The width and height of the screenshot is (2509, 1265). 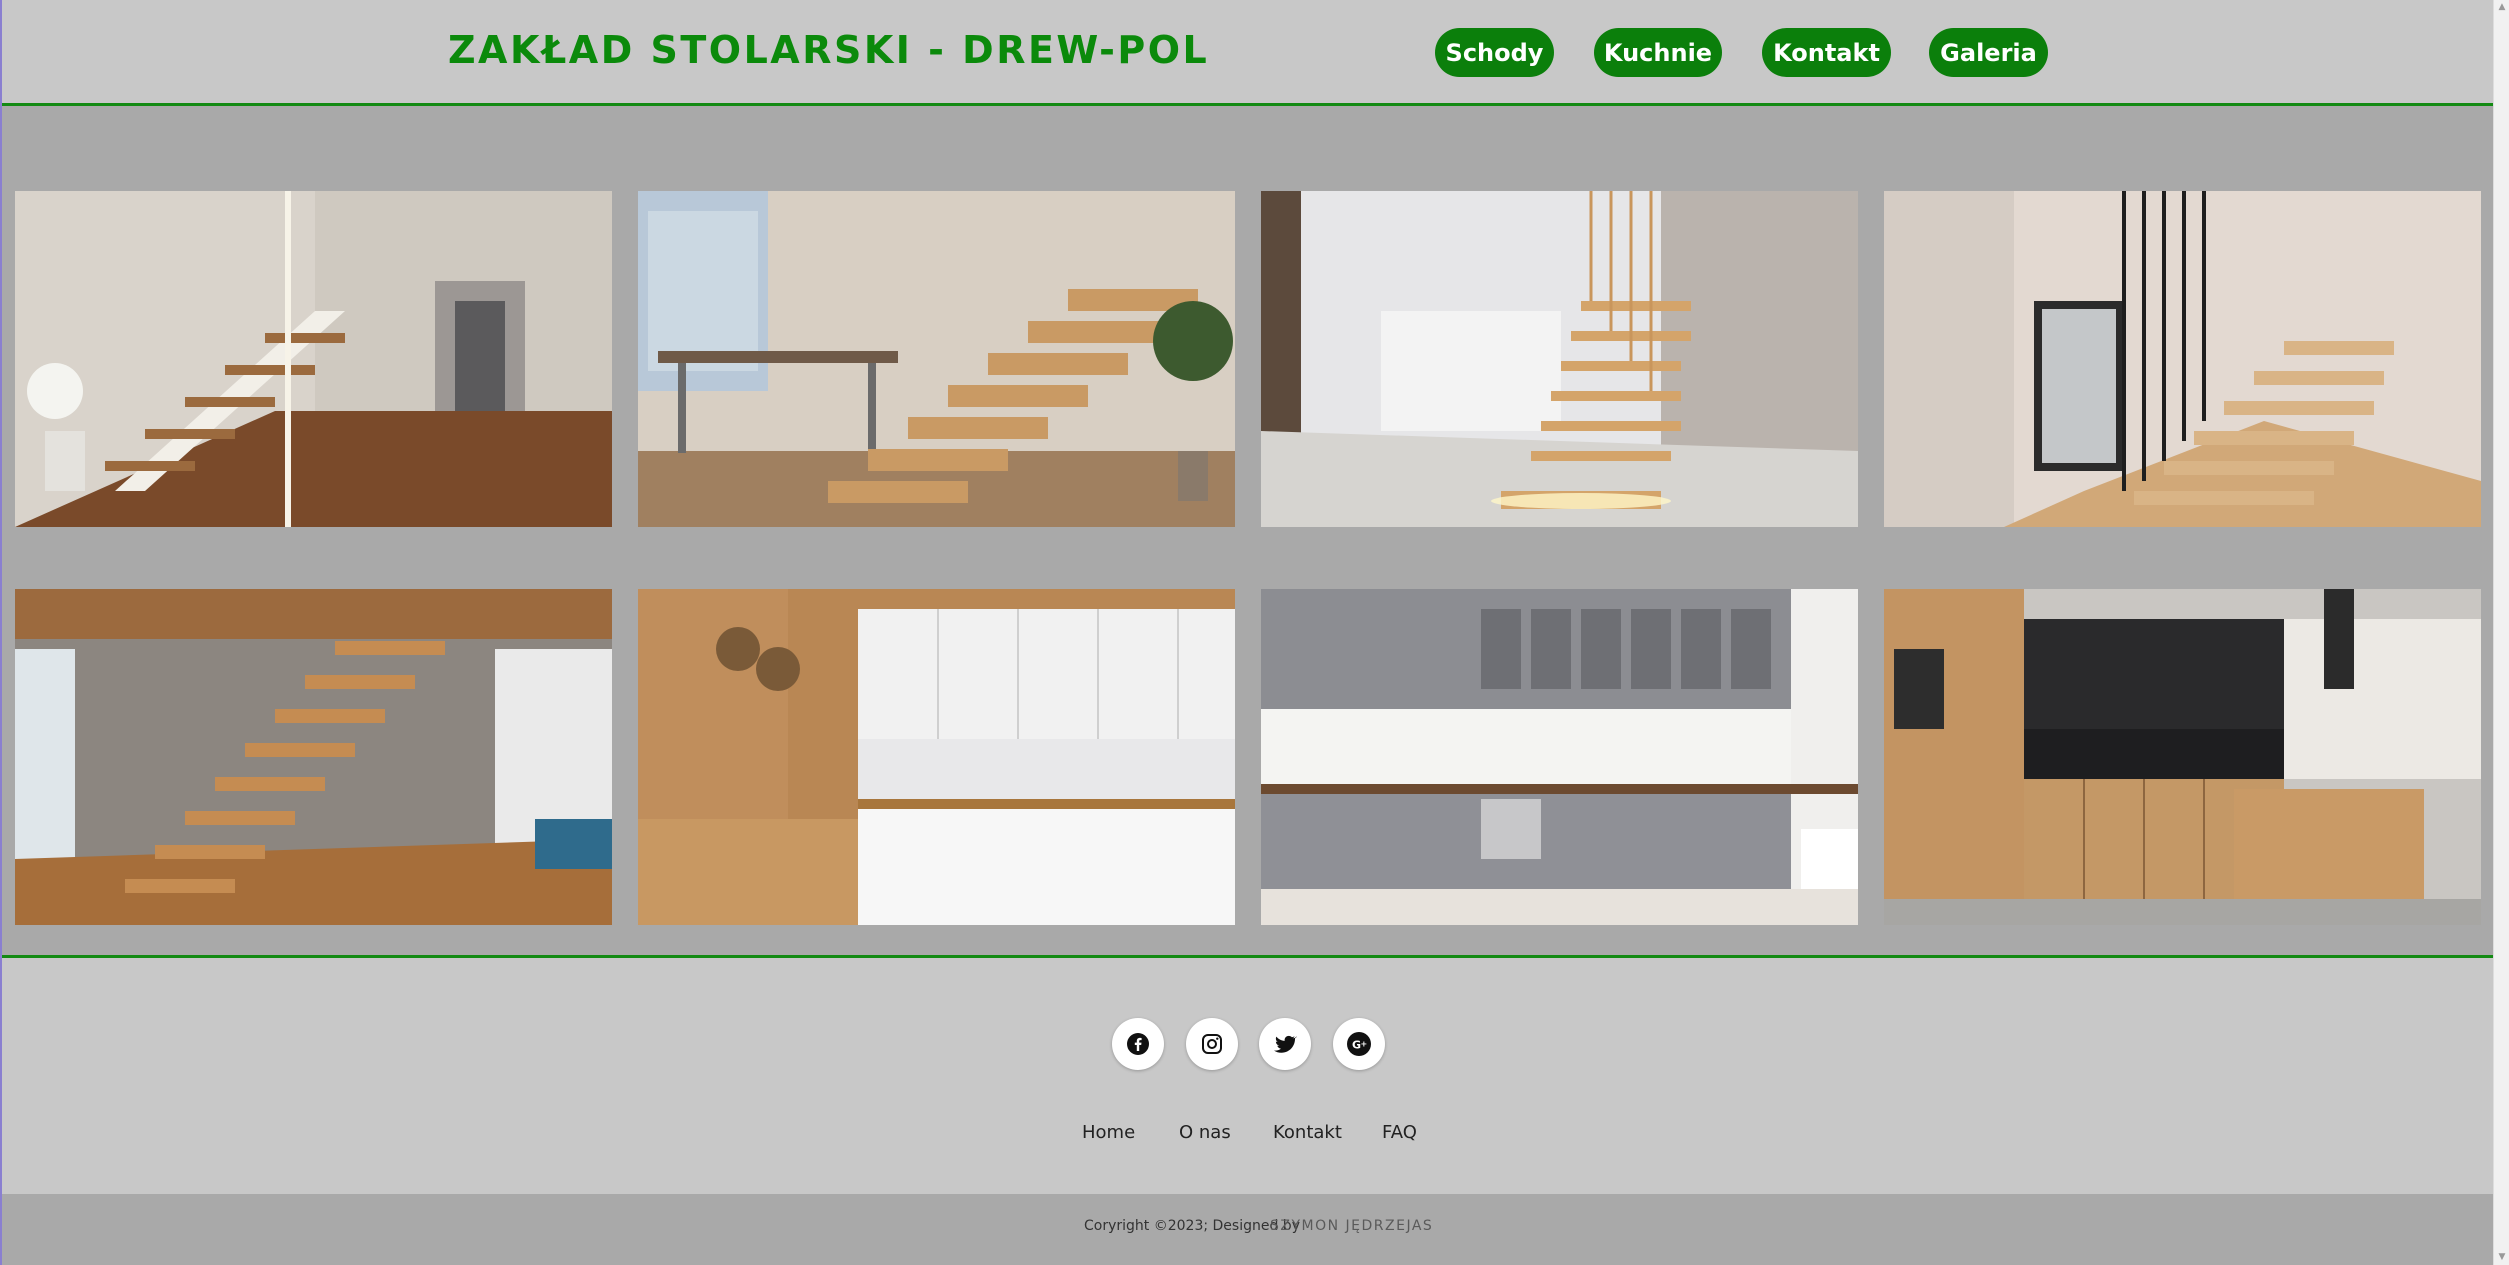 What do you see at coordinates (1359, 1044) in the screenshot?
I see `google-plus-icon: G +` at bounding box center [1359, 1044].